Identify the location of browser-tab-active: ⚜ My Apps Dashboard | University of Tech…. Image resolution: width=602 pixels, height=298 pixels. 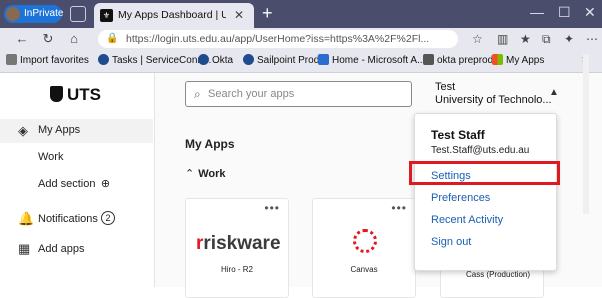
(174, 15).